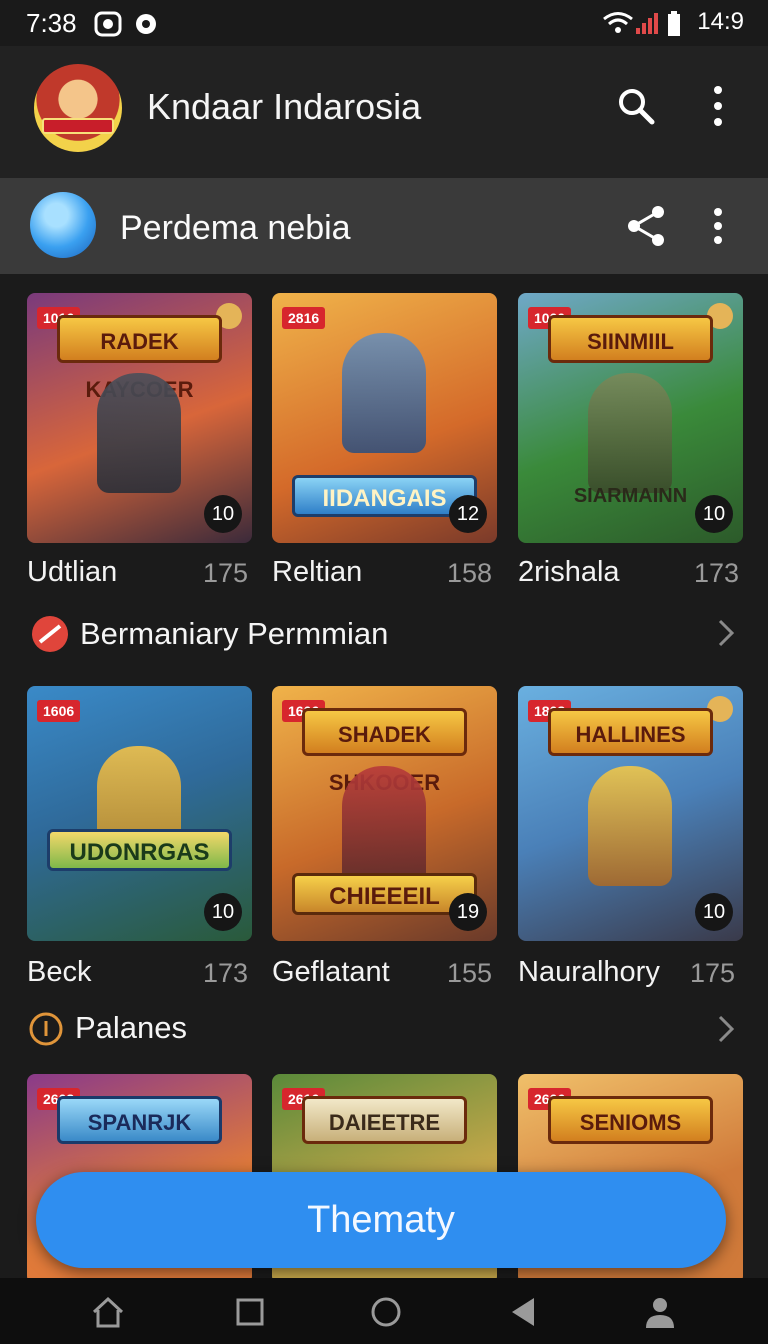 The image size is (768, 1344). Describe the element at coordinates (234, 634) in the screenshot. I see `section-title: Bermaniary Permmian` at that location.